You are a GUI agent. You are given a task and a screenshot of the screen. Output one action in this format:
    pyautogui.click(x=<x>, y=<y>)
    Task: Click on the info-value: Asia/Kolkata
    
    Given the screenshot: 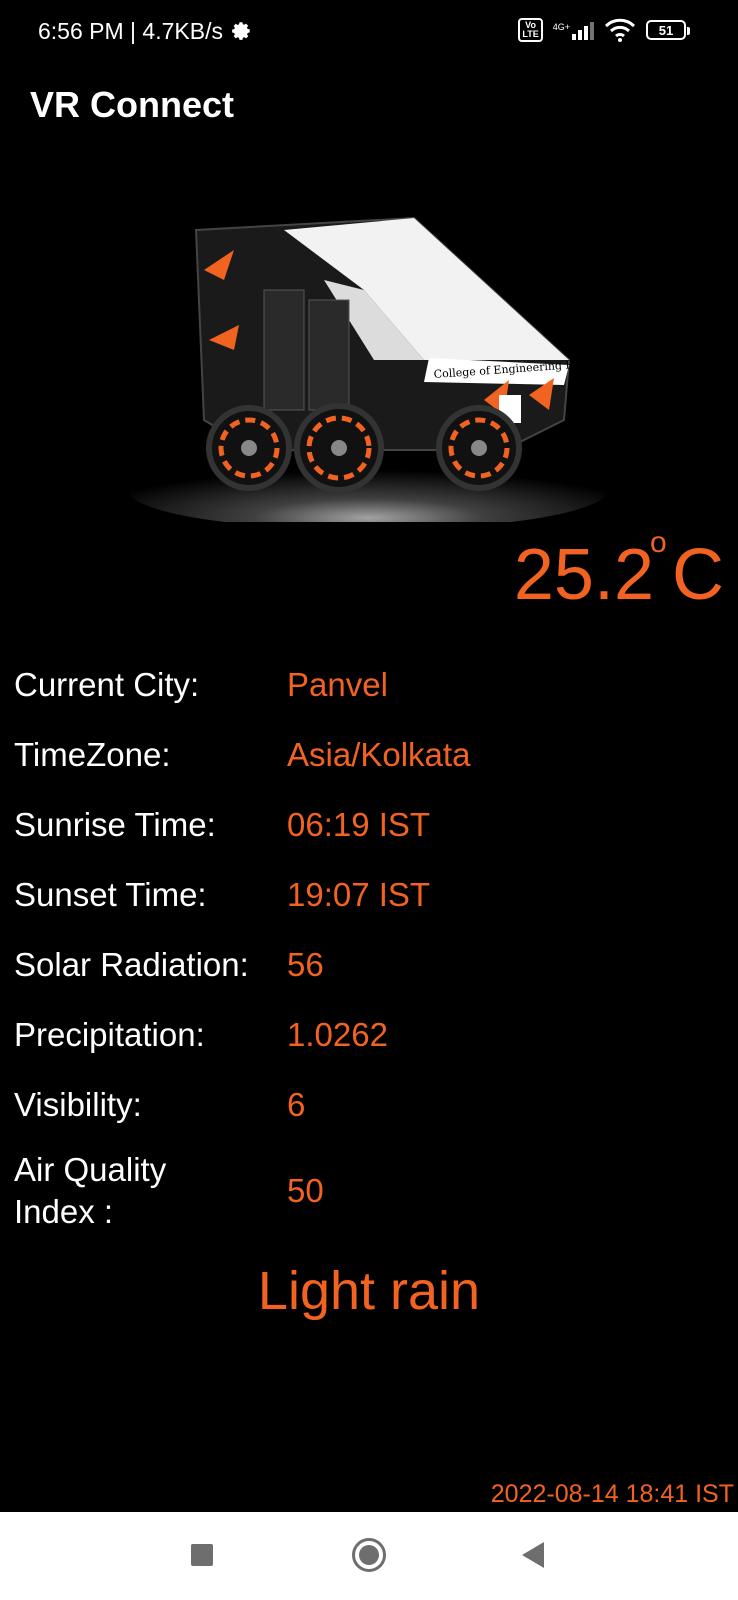 What is the action you would take?
    pyautogui.click(x=379, y=754)
    